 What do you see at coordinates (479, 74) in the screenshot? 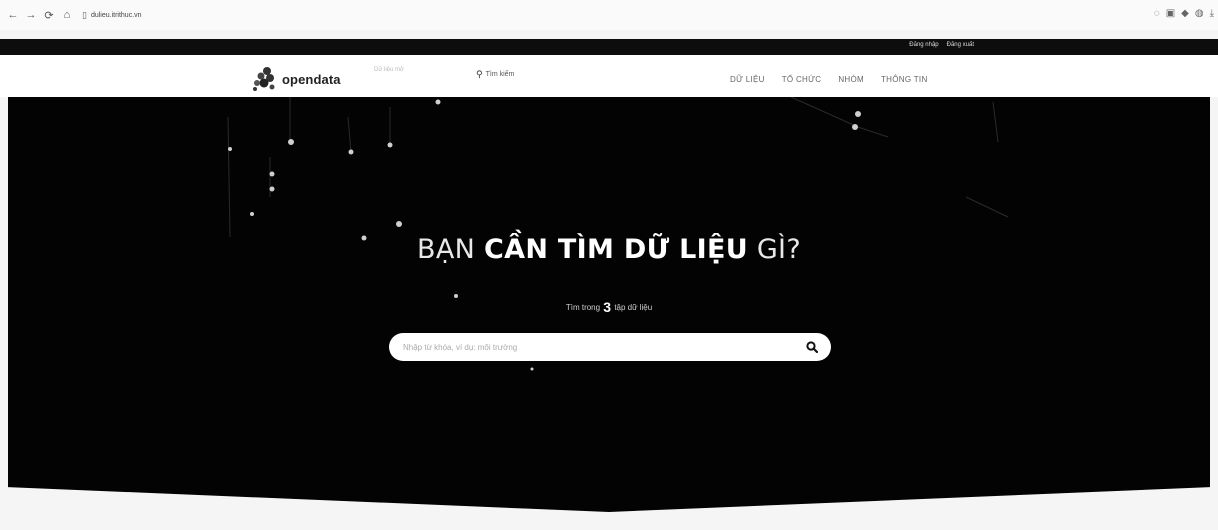
I see `search-icon: ⚲` at bounding box center [479, 74].